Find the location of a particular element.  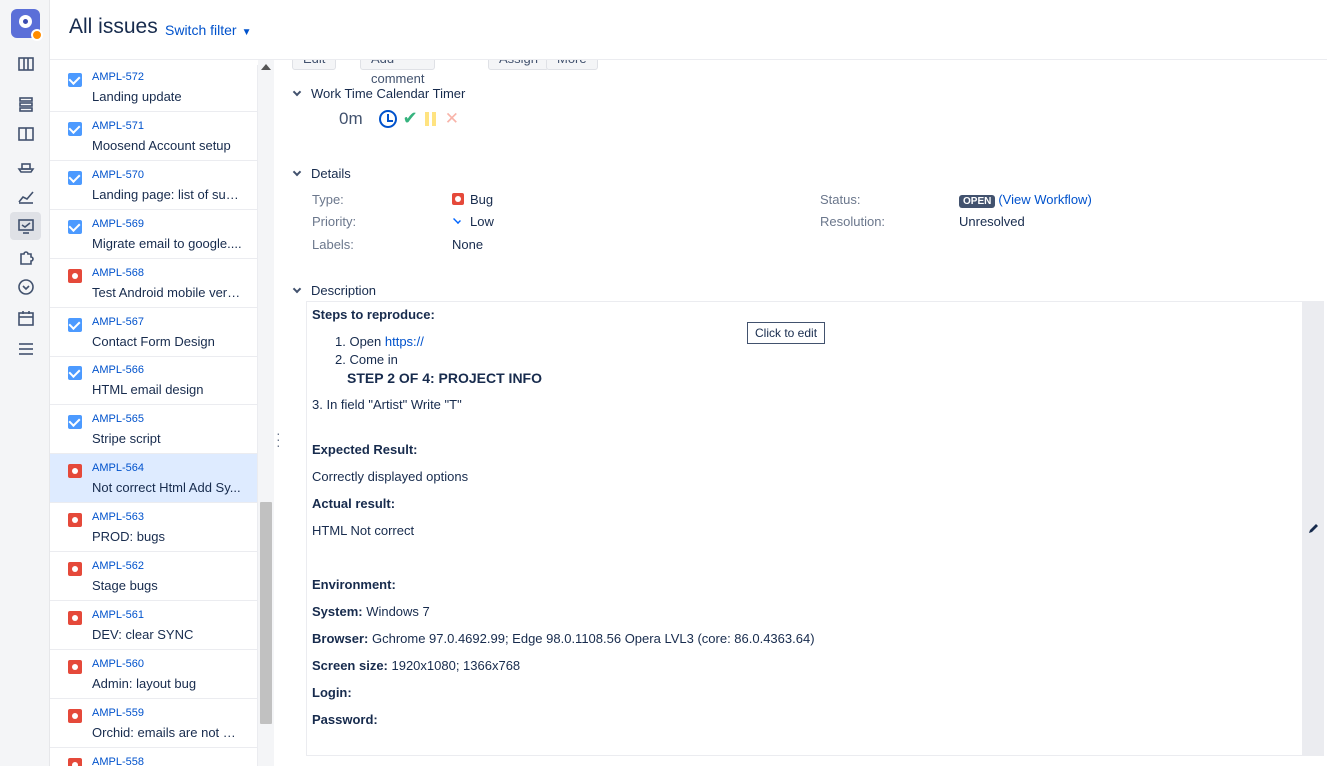

addons-icon is located at coordinates (25, 257).